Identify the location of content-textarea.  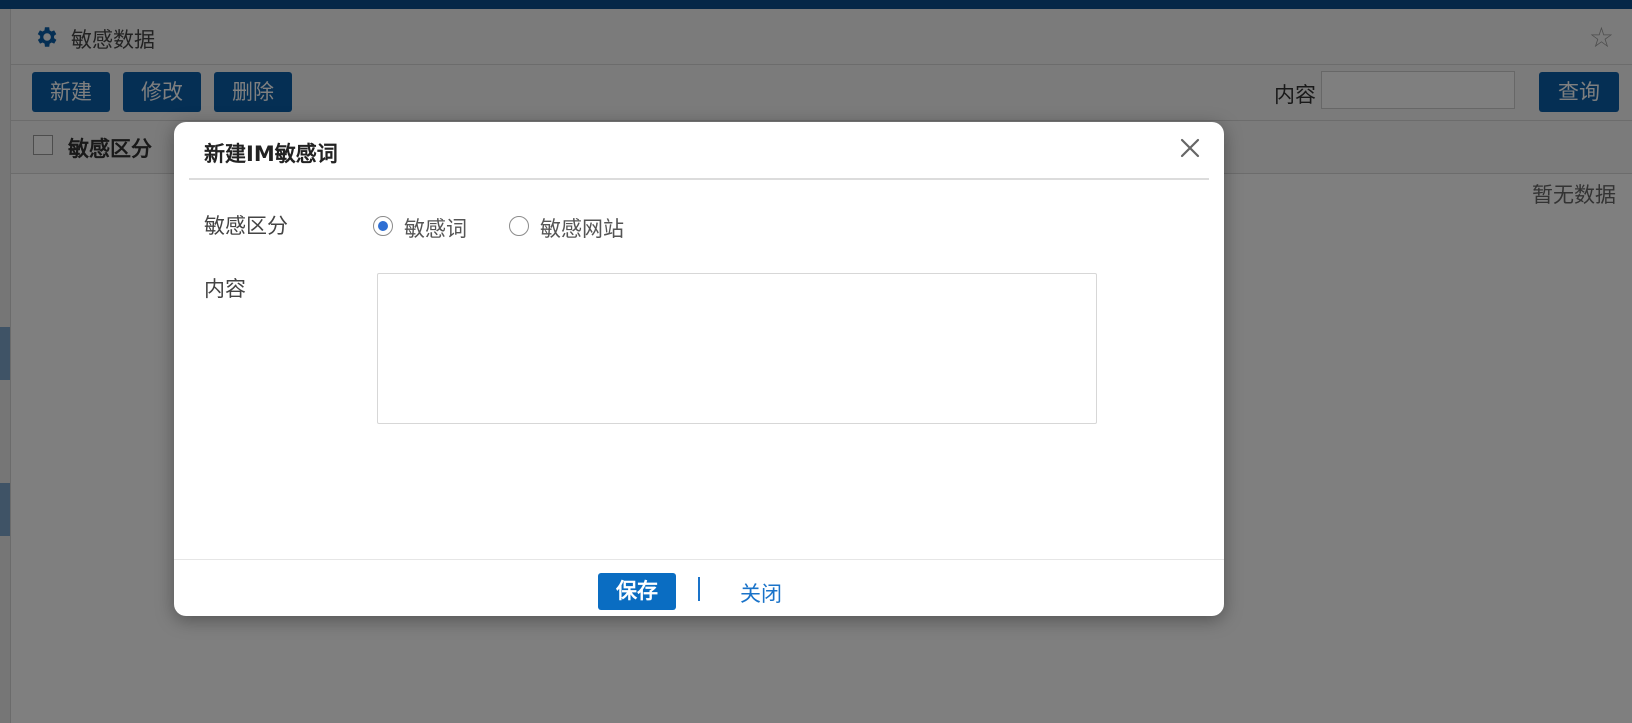
(737, 348).